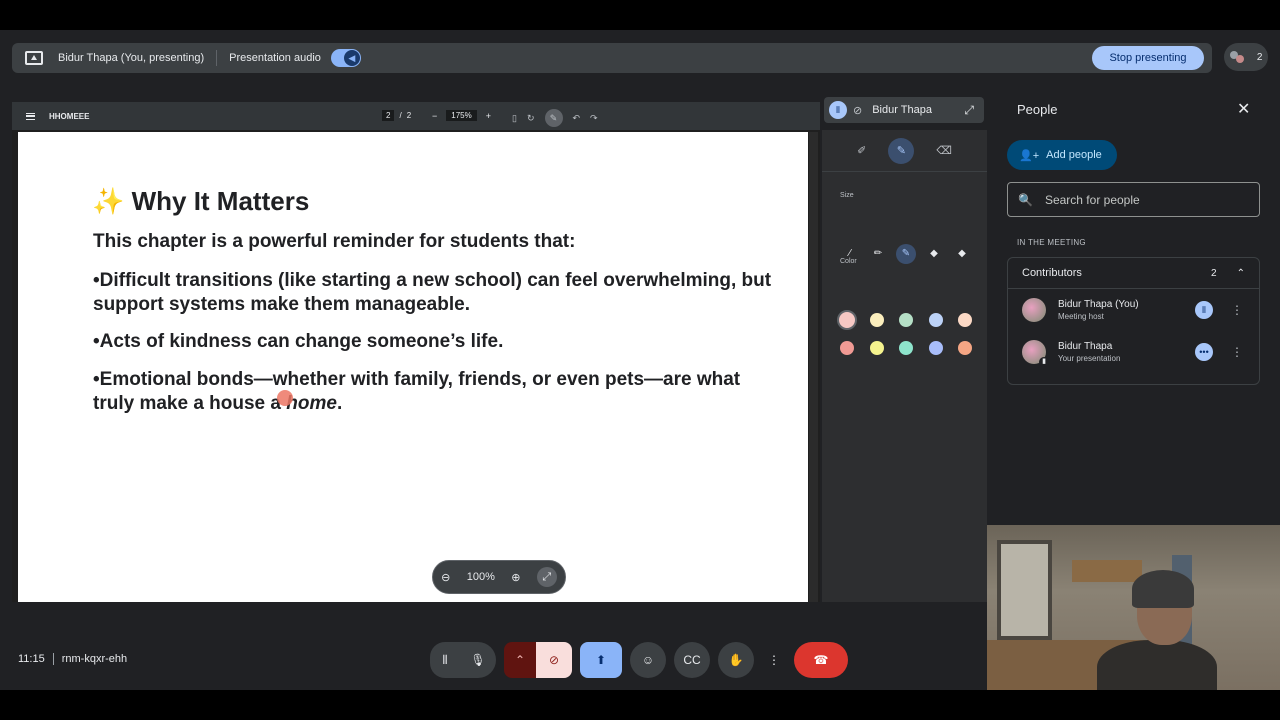 This screenshot has width=1280, height=720. Describe the element at coordinates (858, 110) in the screenshot. I see `camera-off-icon: ⊘` at that location.